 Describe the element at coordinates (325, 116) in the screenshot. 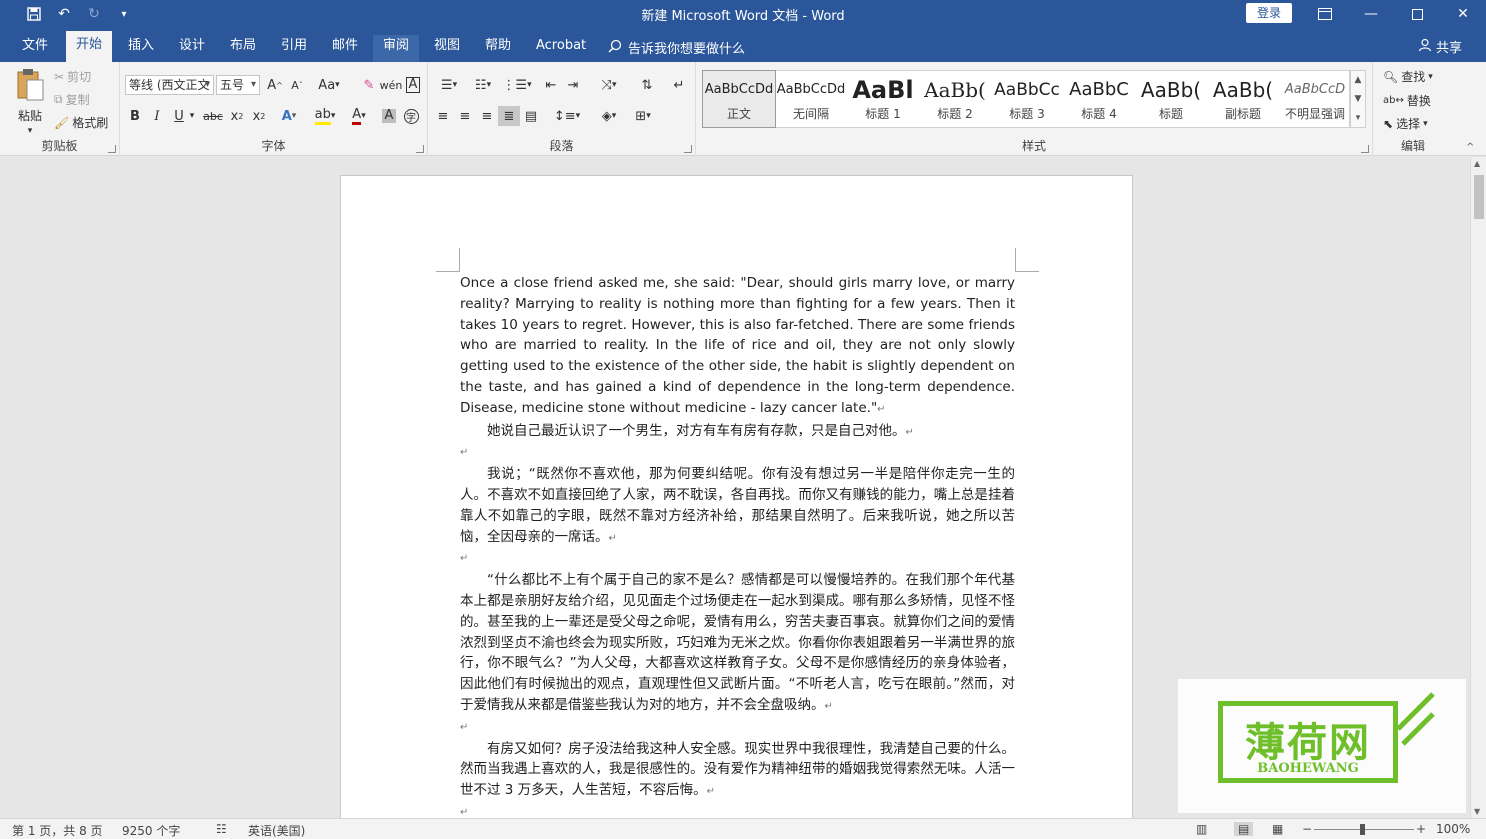

I see `highlight-color-icon: ab ▾` at that location.